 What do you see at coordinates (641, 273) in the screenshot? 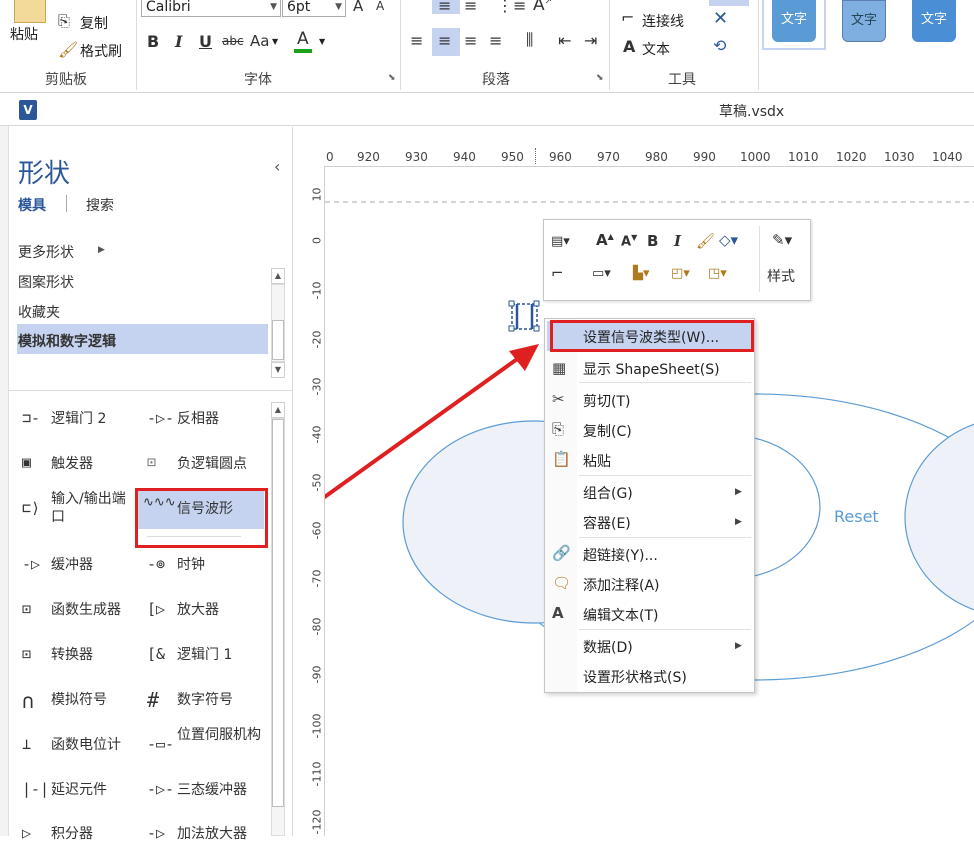
I see `bring-forward-icon: ▙▾` at bounding box center [641, 273].